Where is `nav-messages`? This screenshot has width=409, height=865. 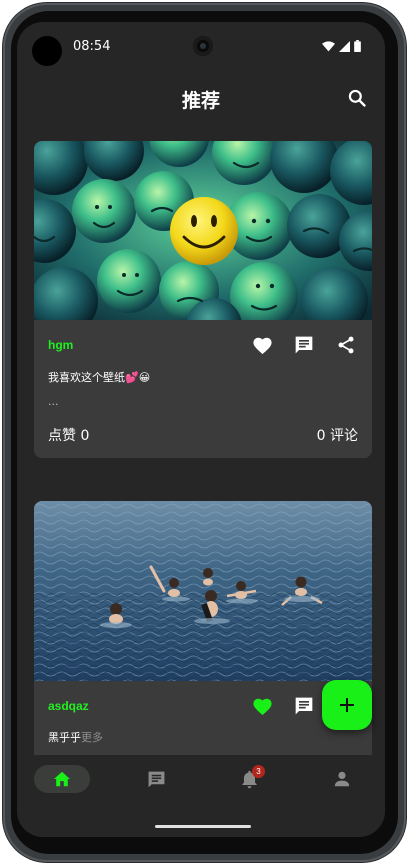 nav-messages is located at coordinates (156, 779).